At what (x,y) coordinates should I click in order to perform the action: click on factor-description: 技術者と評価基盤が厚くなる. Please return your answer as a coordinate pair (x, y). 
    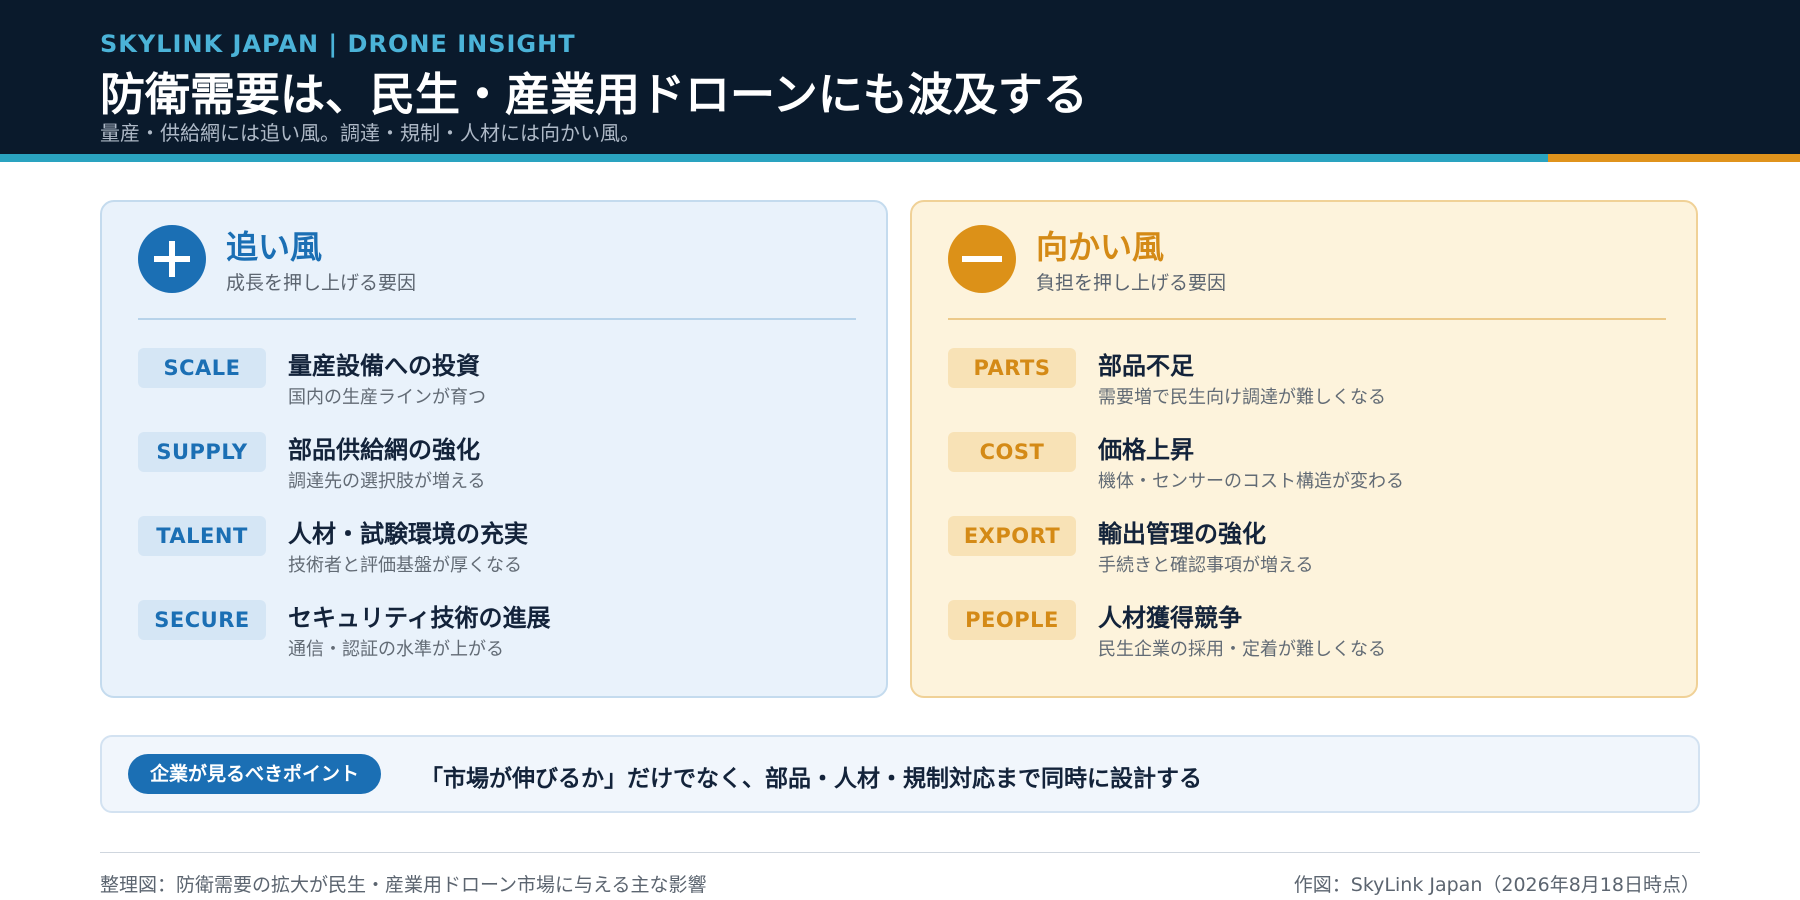
    Looking at the image, I should click on (405, 565).